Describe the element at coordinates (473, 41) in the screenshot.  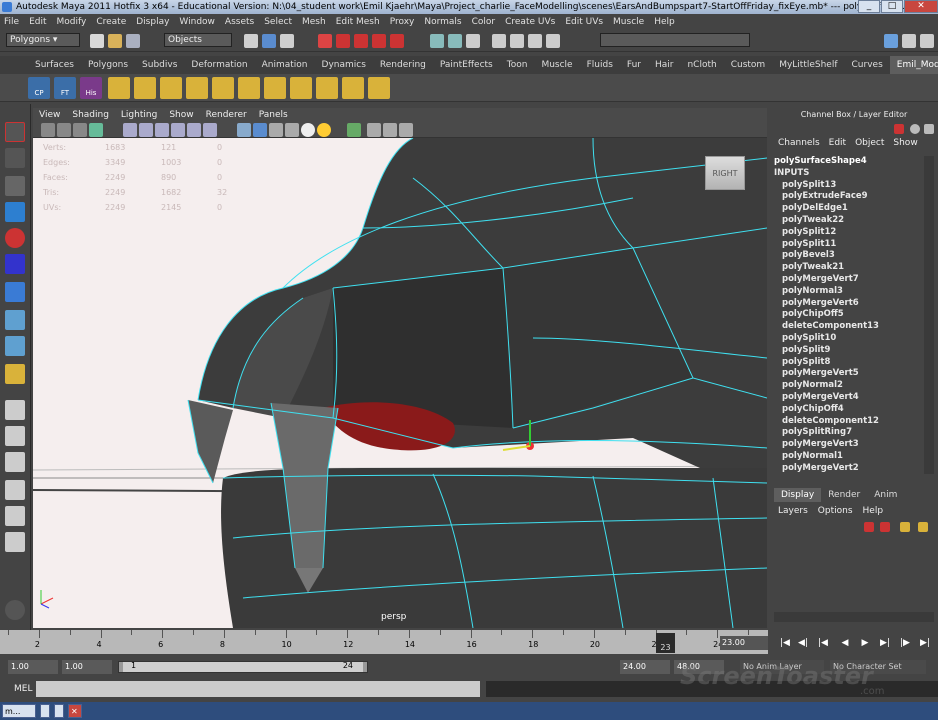
I see `construction-history-icon` at that location.